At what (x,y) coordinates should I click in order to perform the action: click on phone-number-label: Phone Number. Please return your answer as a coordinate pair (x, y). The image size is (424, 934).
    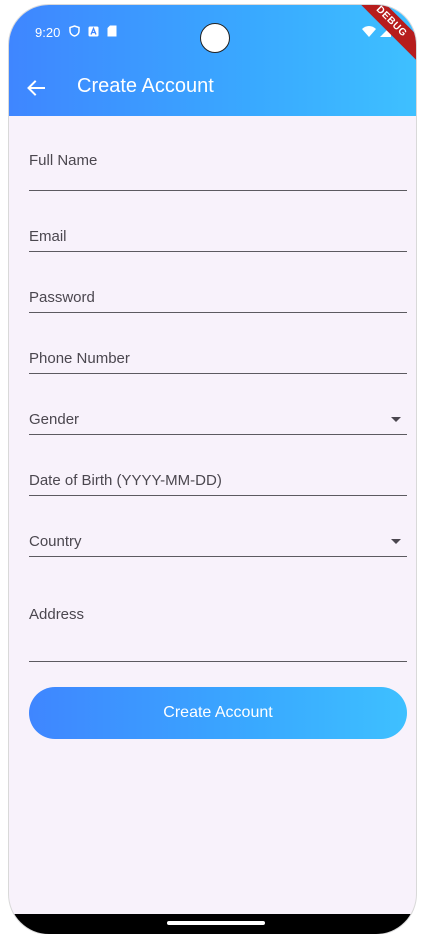
    Looking at the image, I should click on (79, 358).